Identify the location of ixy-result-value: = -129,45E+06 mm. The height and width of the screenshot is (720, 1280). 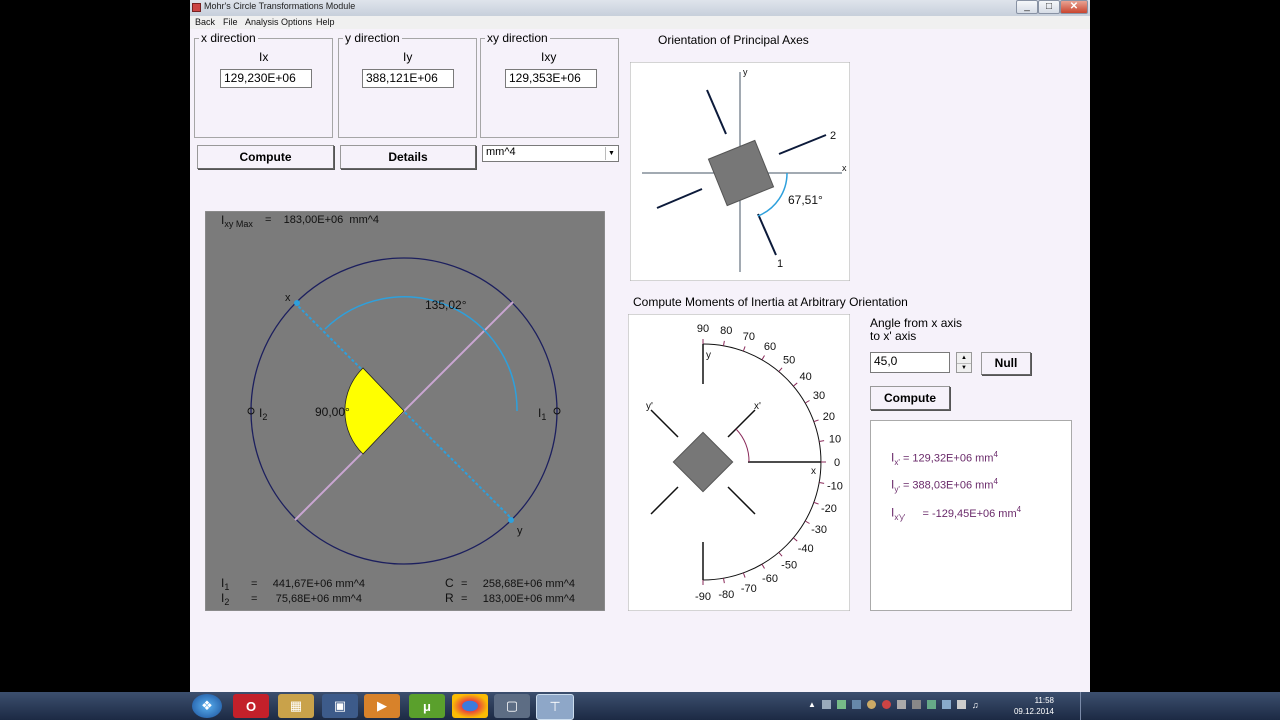
(969, 513).